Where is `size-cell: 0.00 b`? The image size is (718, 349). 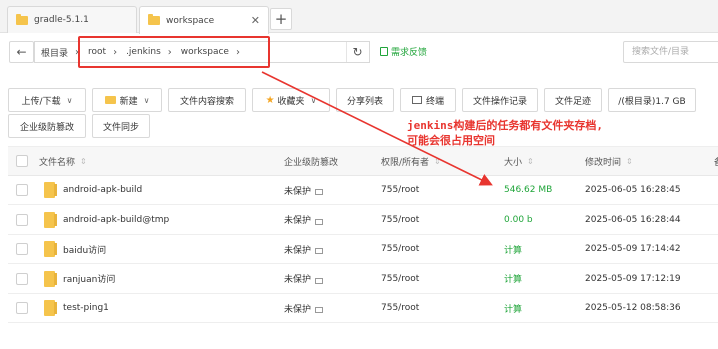
size-cell: 0.00 b is located at coordinates (518, 220).